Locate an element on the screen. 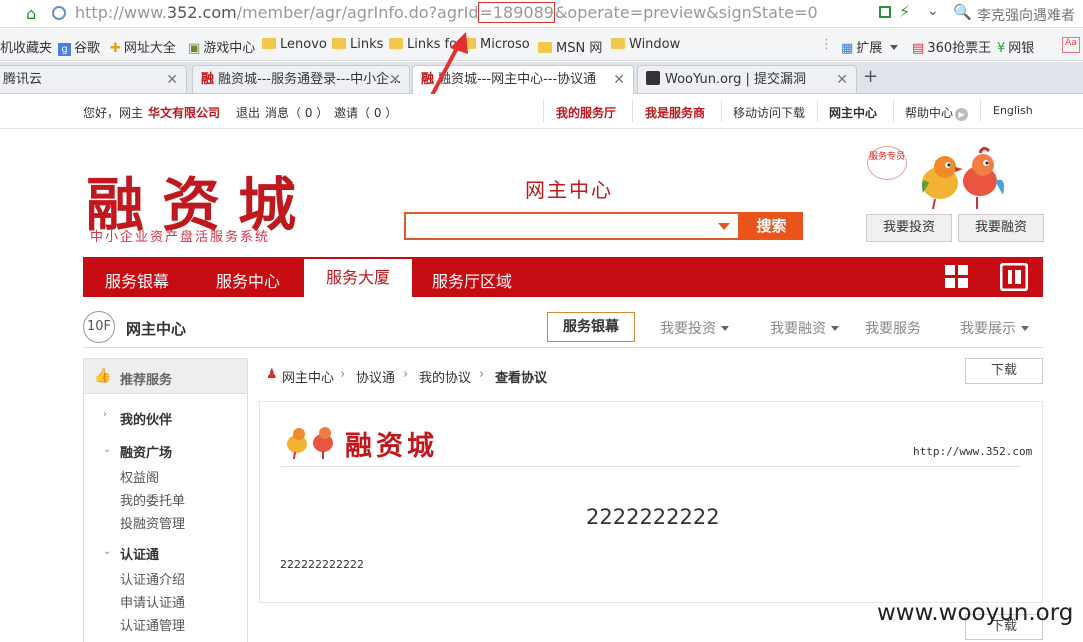 The height and width of the screenshot is (642, 1083). watermark: www.wooyun.org is located at coordinates (975, 613).